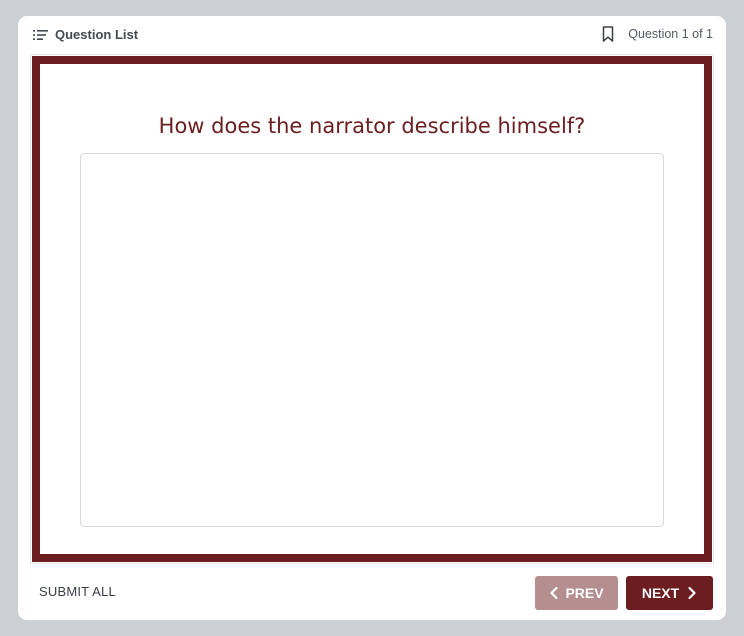 This screenshot has height=636, width=744. I want to click on next-button-label: NEXT, so click(660, 593).